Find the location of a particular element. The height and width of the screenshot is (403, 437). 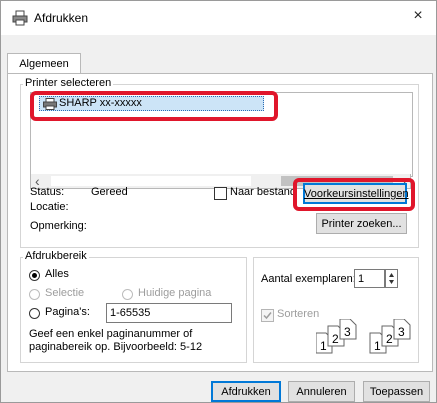

collate-checkbox is located at coordinates (267, 315).